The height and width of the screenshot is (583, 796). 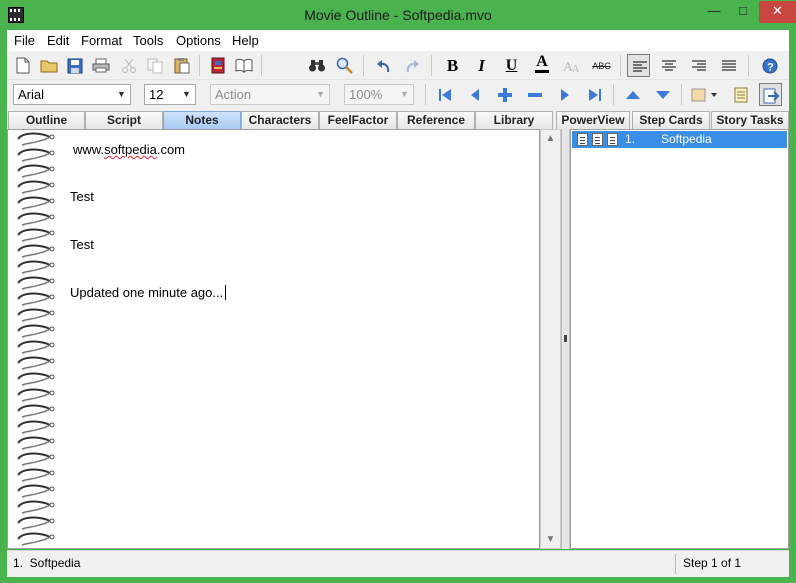 What do you see at coordinates (743, 12) in the screenshot?
I see `maximize-button: □` at bounding box center [743, 12].